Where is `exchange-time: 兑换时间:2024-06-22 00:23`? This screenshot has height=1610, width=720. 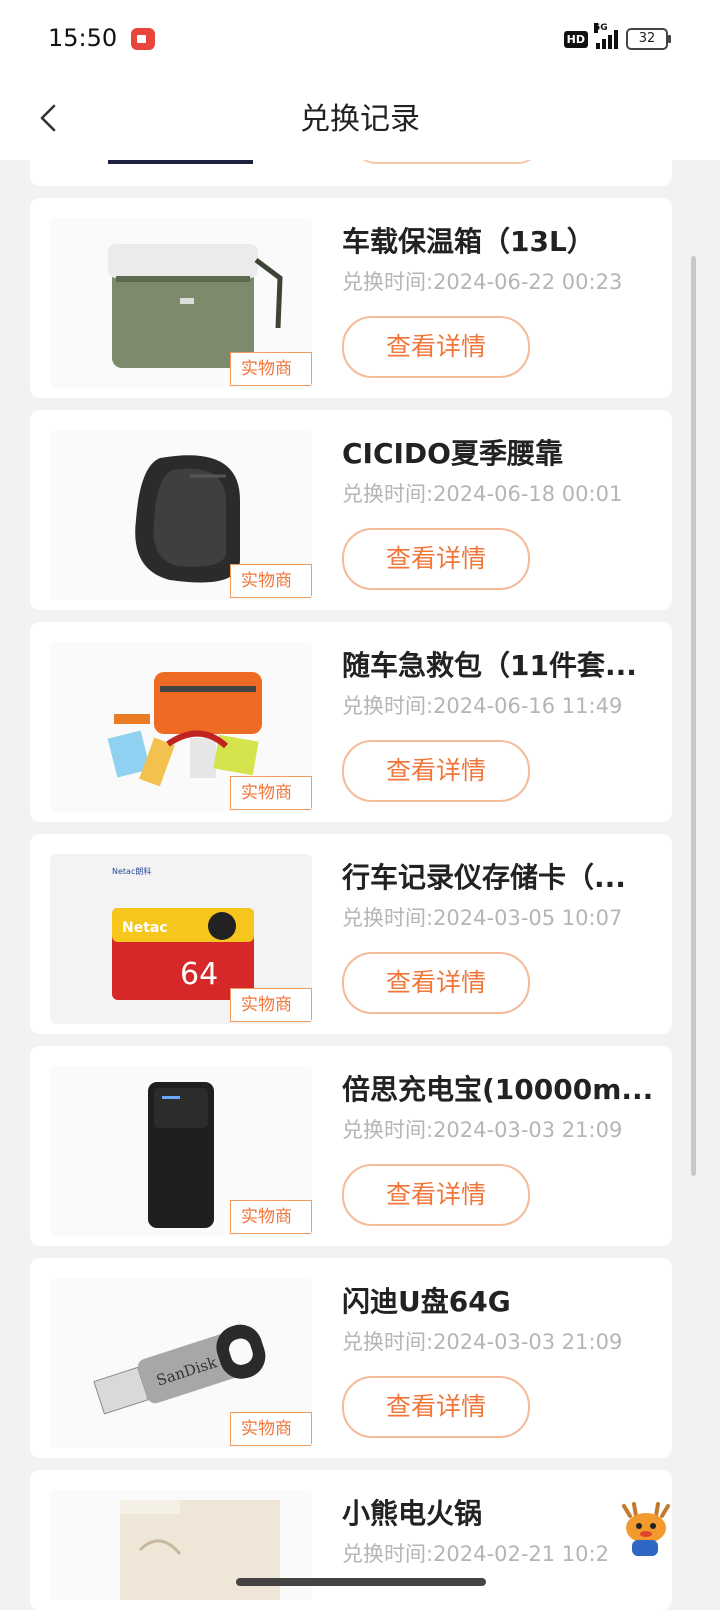
exchange-time: 兑换时间:2024-06-22 00:23 is located at coordinates (482, 282).